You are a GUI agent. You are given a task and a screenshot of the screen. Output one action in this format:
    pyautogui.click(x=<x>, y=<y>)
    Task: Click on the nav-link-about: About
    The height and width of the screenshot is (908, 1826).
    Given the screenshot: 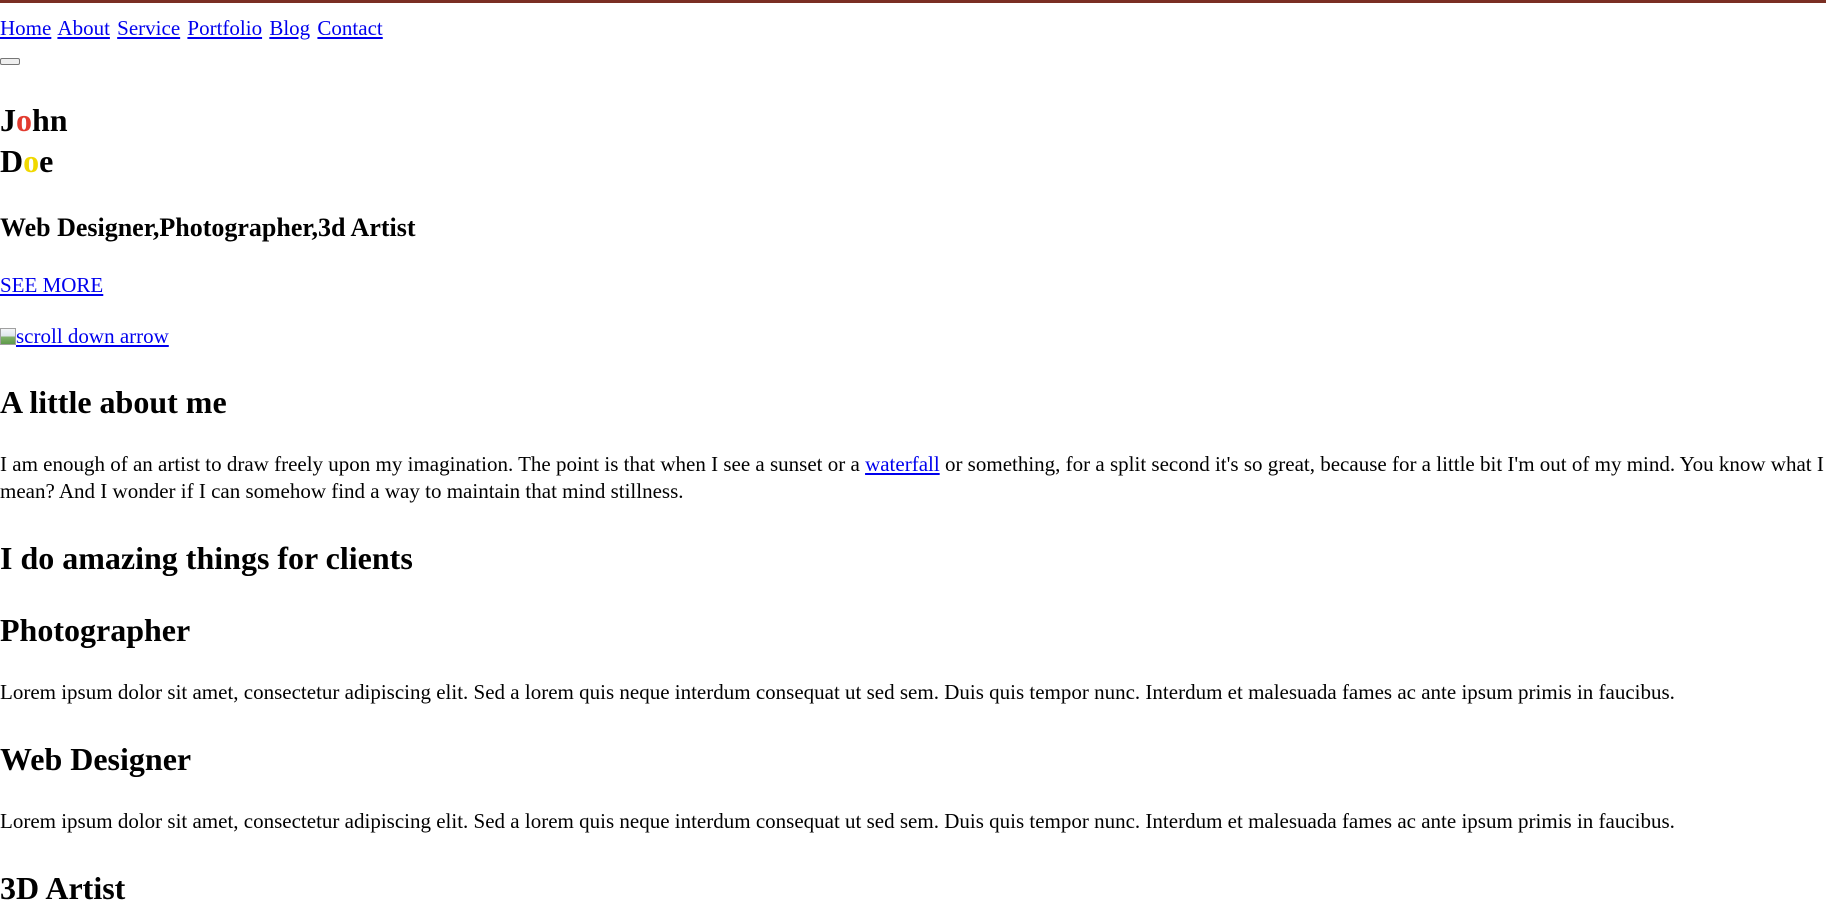 What is the action you would take?
    pyautogui.click(x=83, y=28)
    